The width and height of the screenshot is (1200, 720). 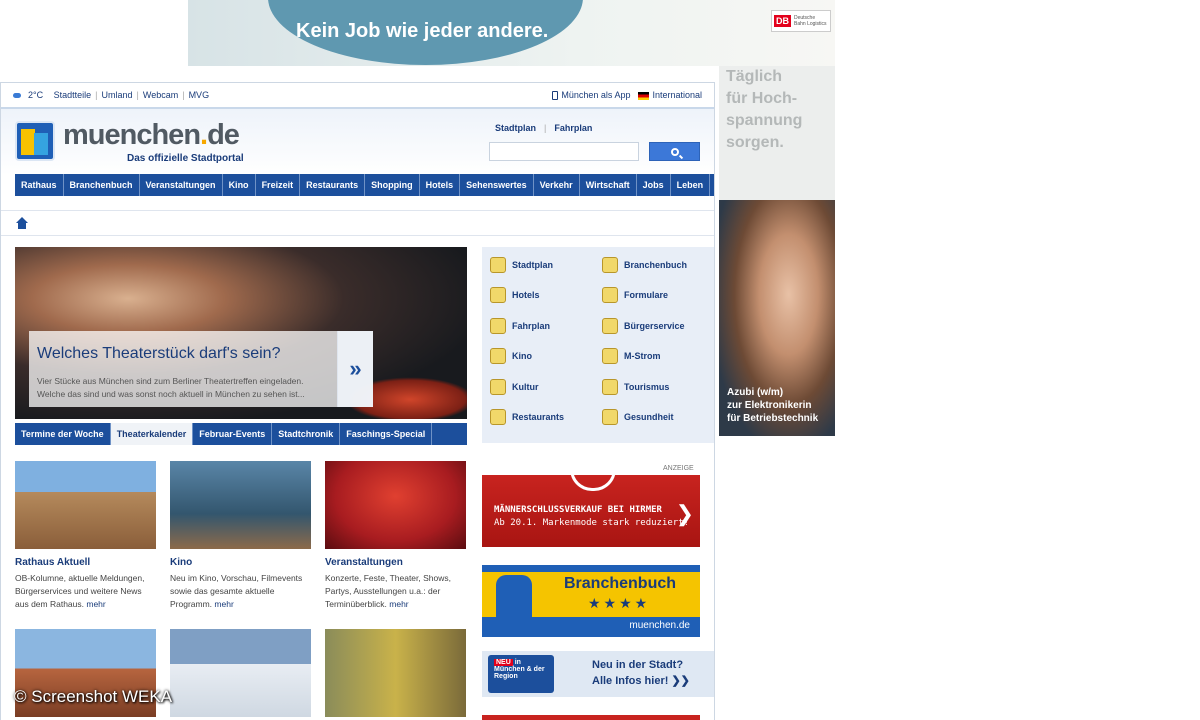 I want to click on quicklink-label: Stadtplan, so click(x=533, y=265).